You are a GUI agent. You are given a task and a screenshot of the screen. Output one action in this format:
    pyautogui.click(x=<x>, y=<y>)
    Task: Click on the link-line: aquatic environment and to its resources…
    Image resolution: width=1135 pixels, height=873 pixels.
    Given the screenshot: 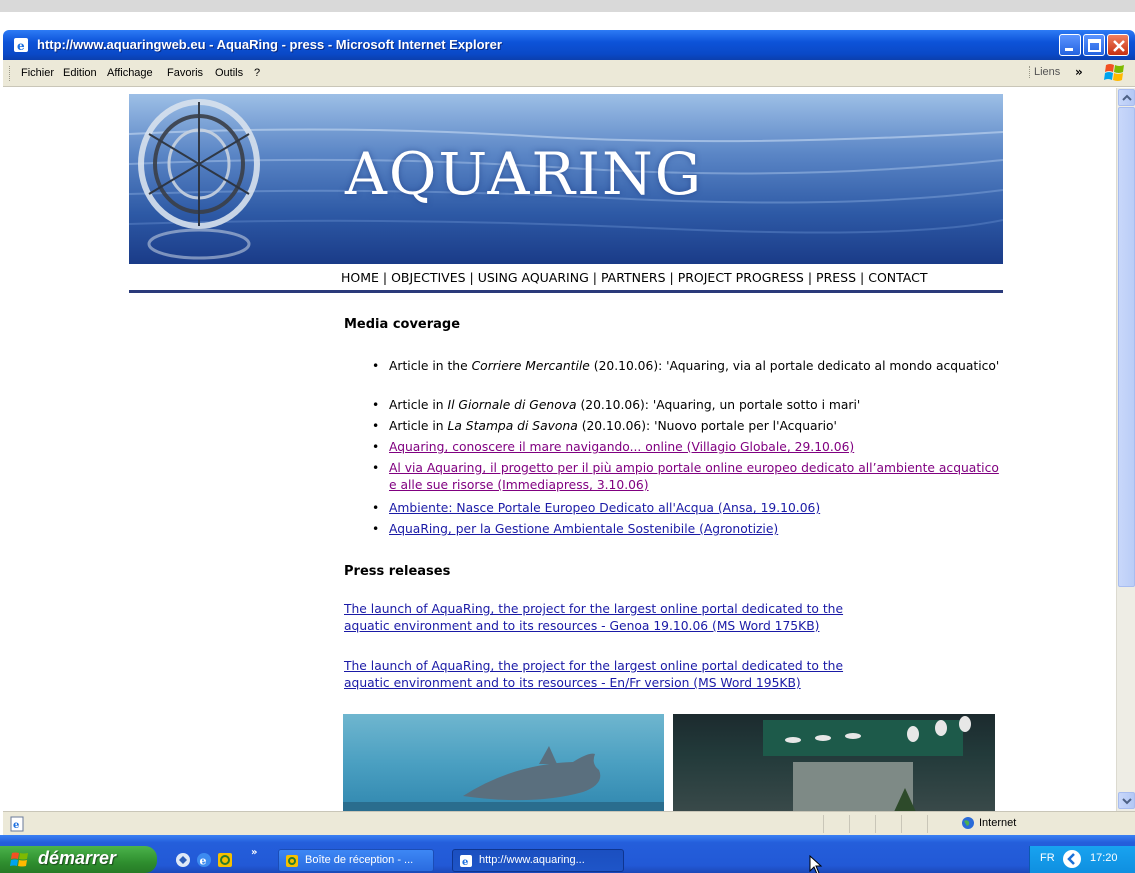 What is the action you would take?
    pyautogui.click(x=572, y=683)
    